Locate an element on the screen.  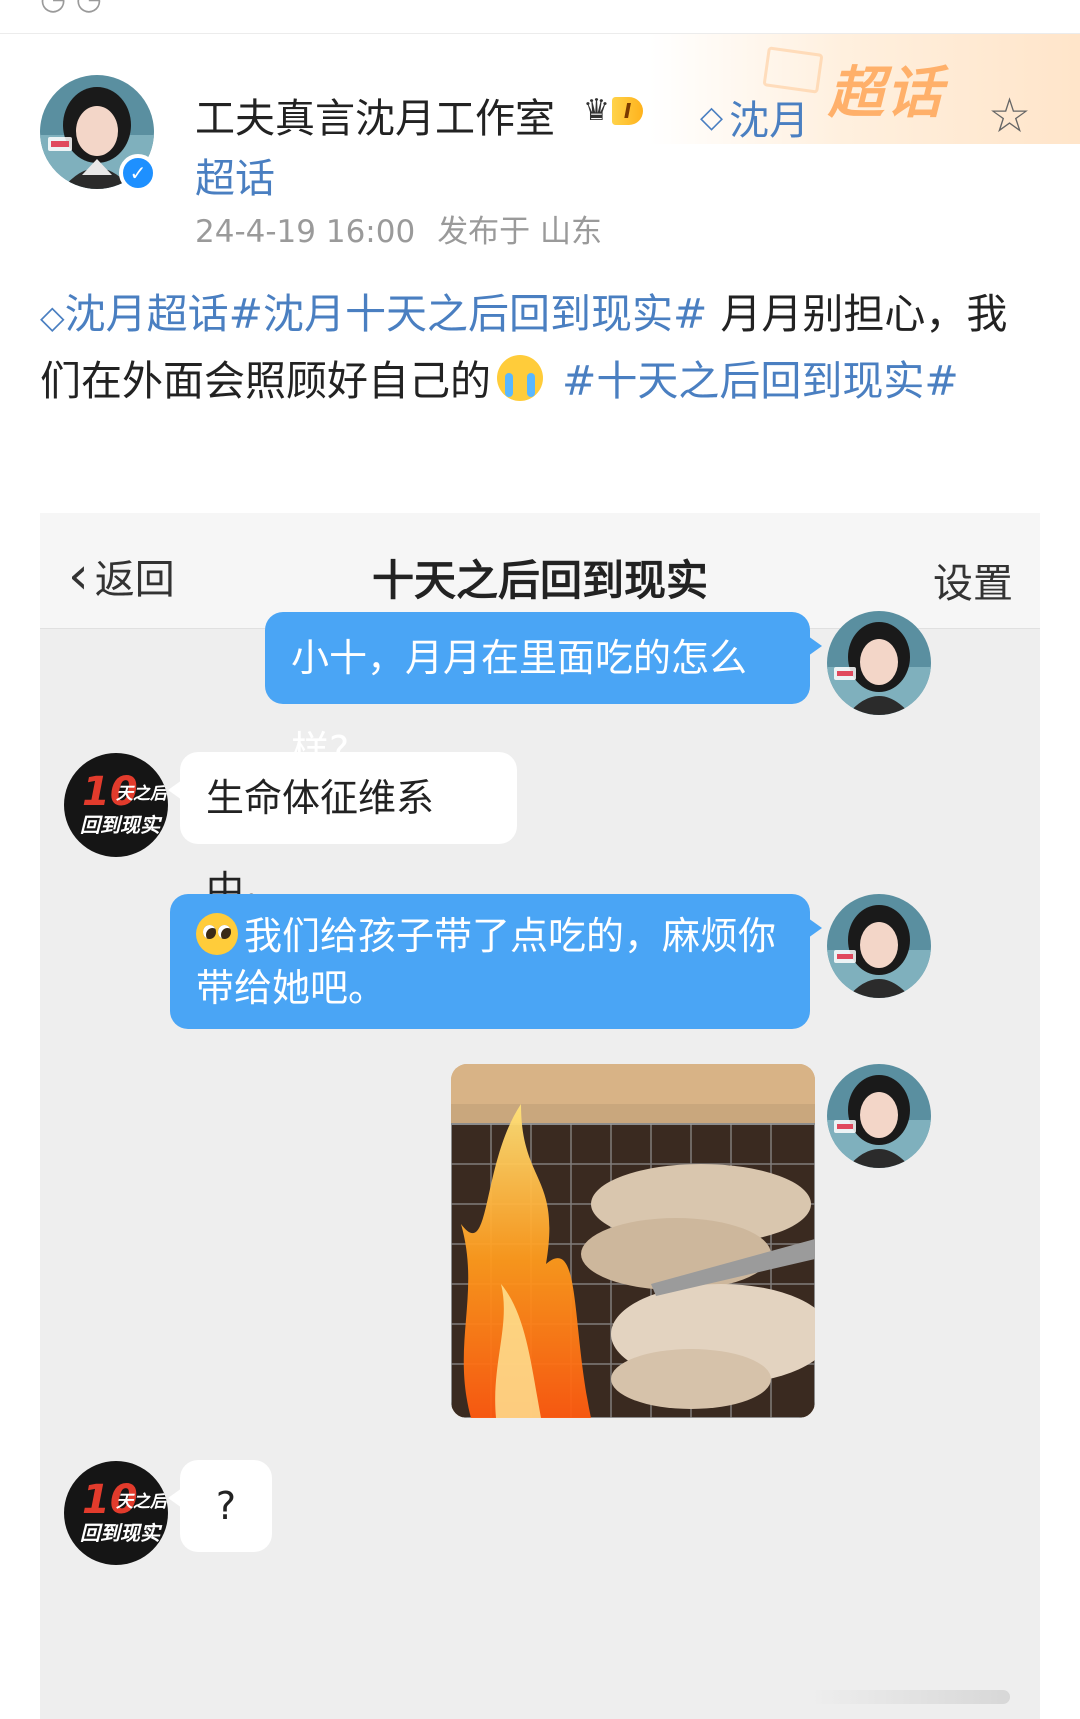
watermark is located at coordinates (910, 1697).